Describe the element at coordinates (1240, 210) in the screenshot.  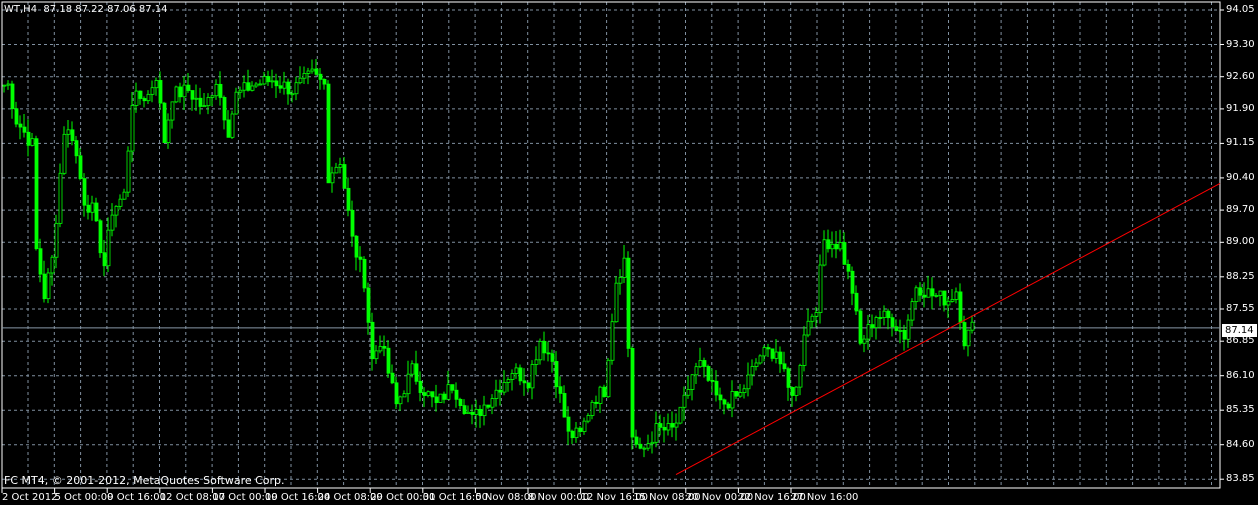
I see `y-tick-label: 89.70` at that location.